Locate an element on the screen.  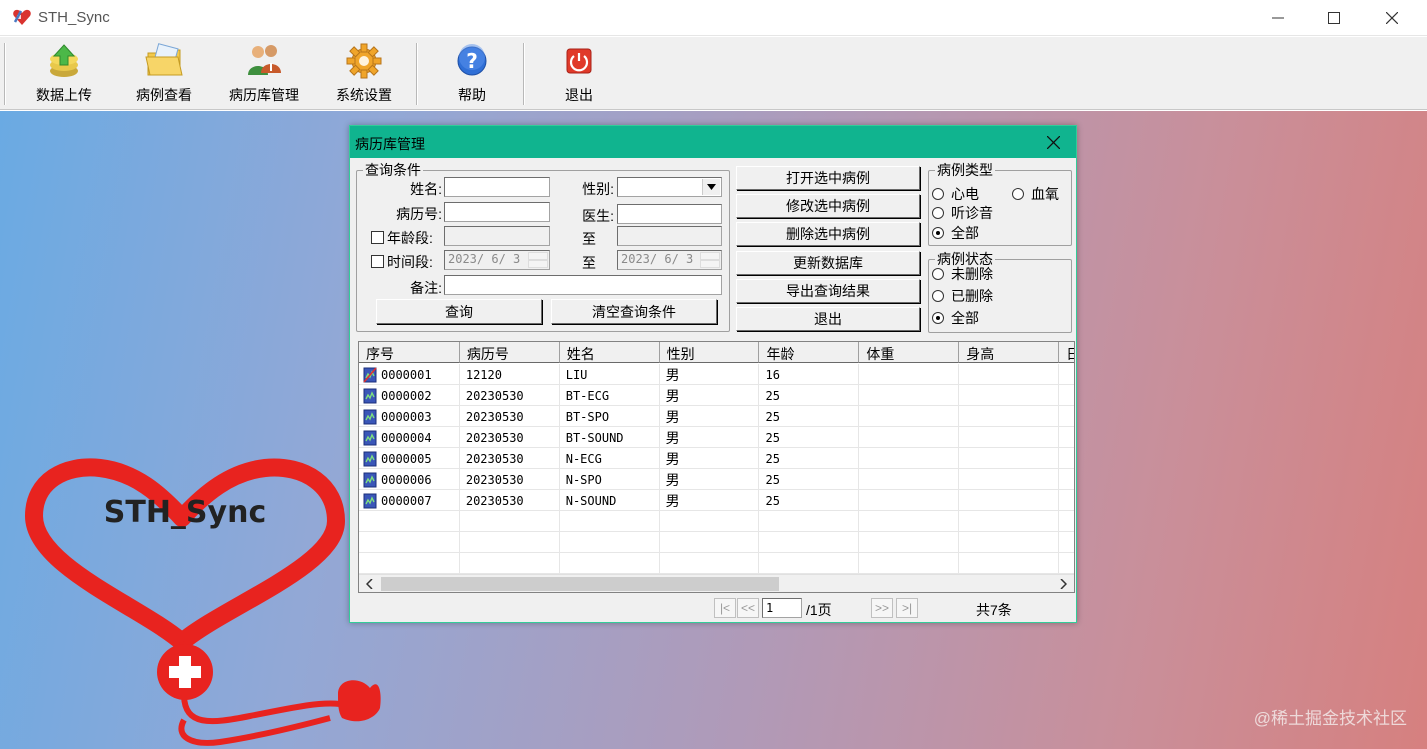
column-header-date: 日 is located at coordinates (1066, 352).